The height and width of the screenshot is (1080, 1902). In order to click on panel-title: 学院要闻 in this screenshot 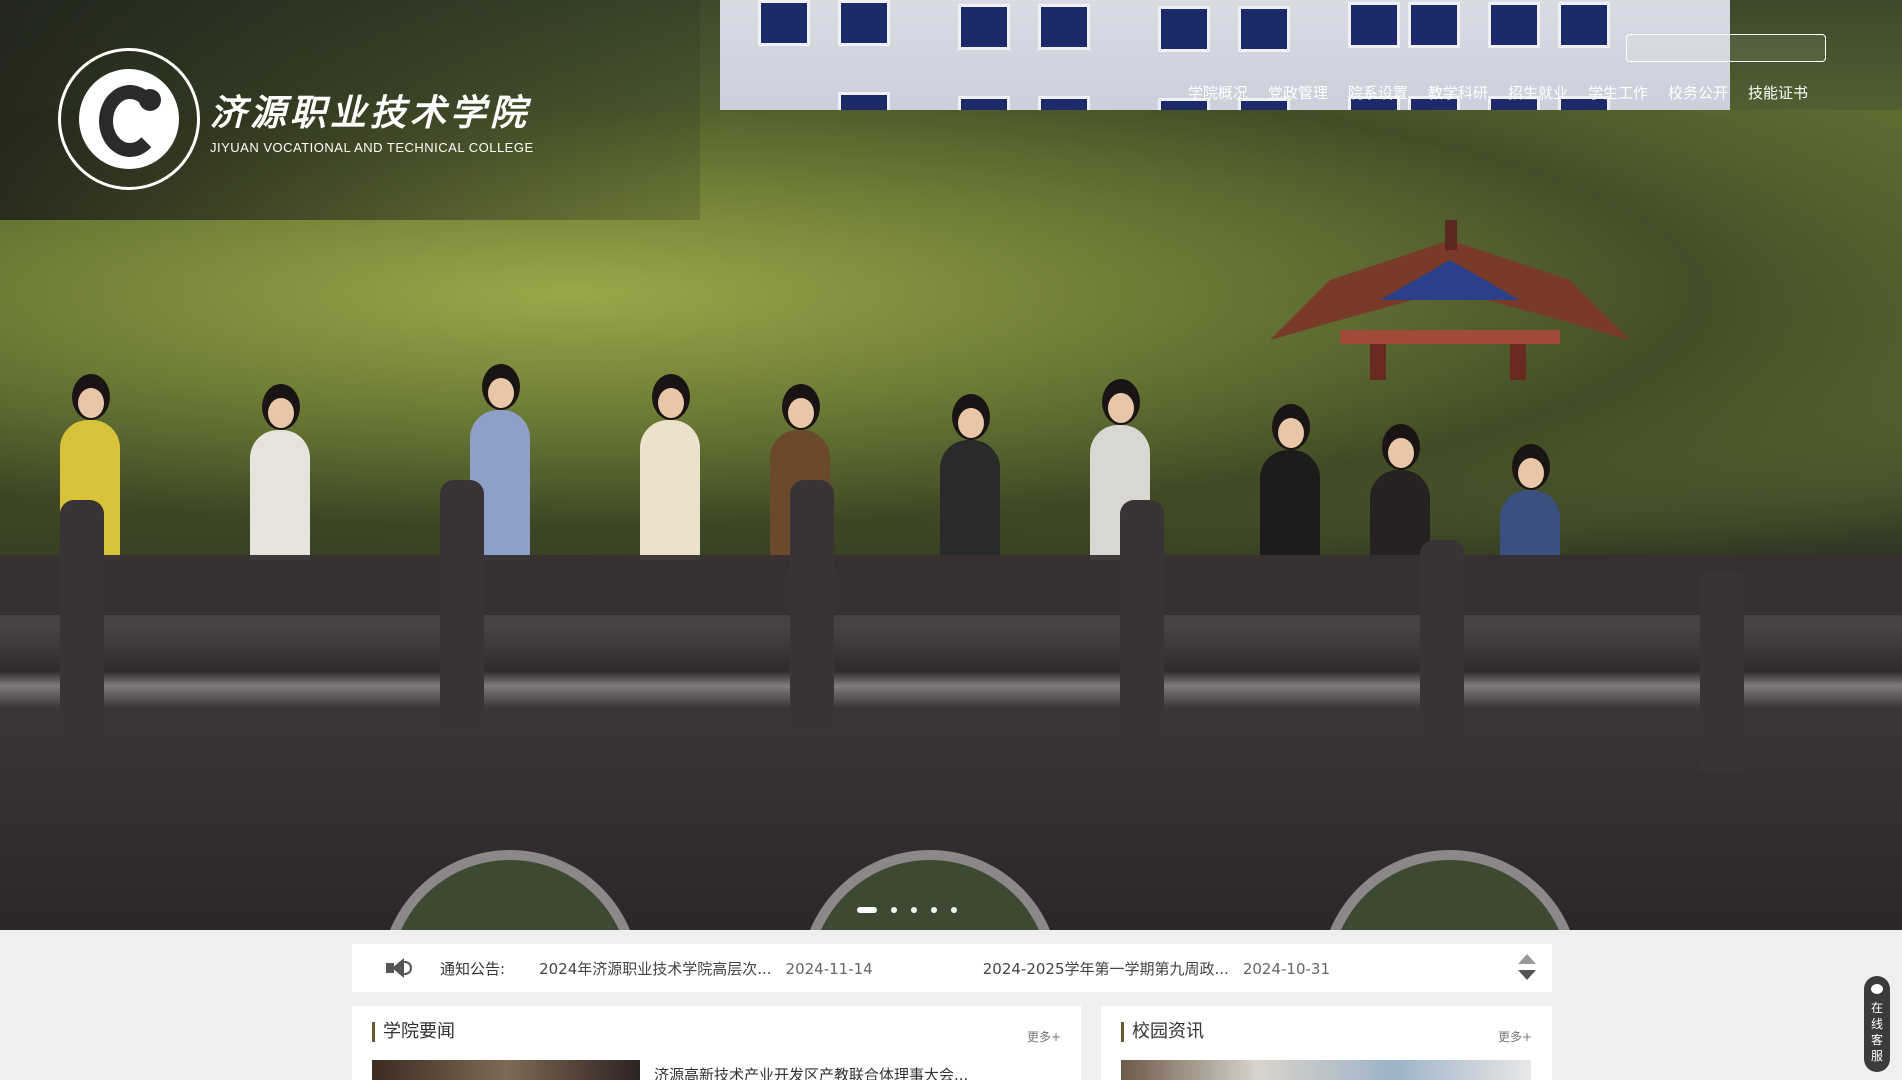, I will do `click(413, 1032)`.